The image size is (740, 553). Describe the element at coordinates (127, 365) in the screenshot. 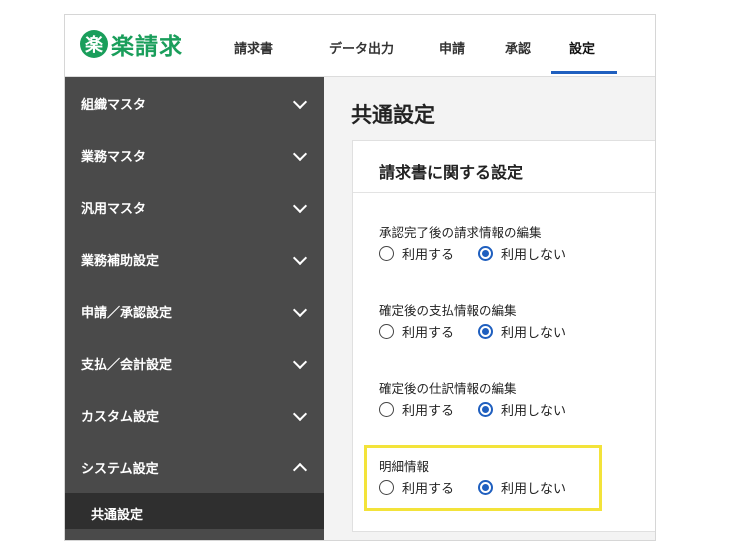

I see `sidebar-item-label: 支払／会計設定` at that location.